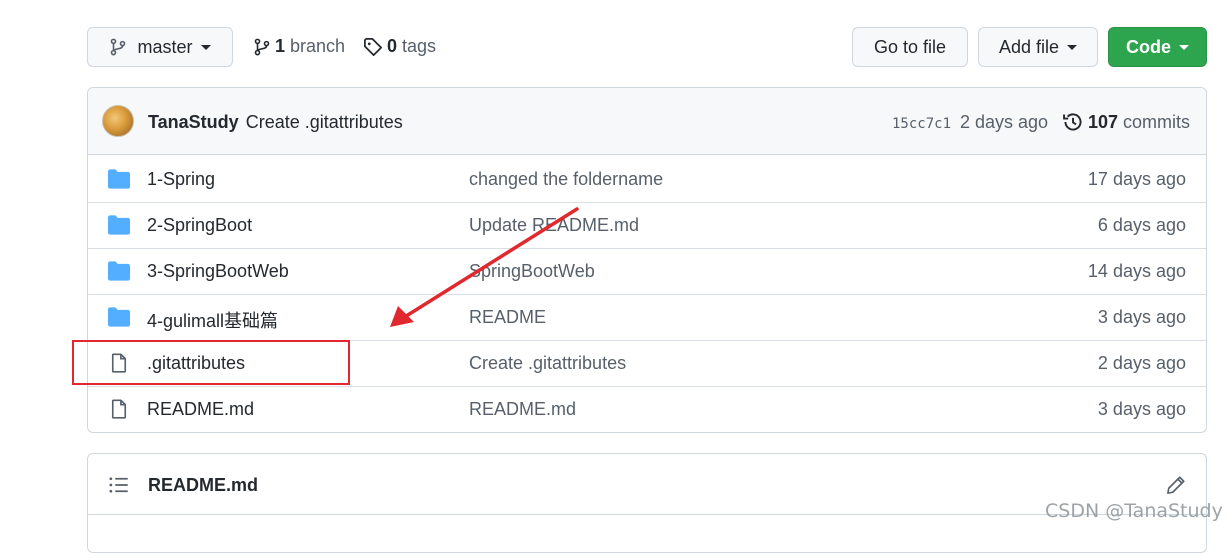  What do you see at coordinates (647, 484) in the screenshot?
I see `readme-header: README.md` at bounding box center [647, 484].